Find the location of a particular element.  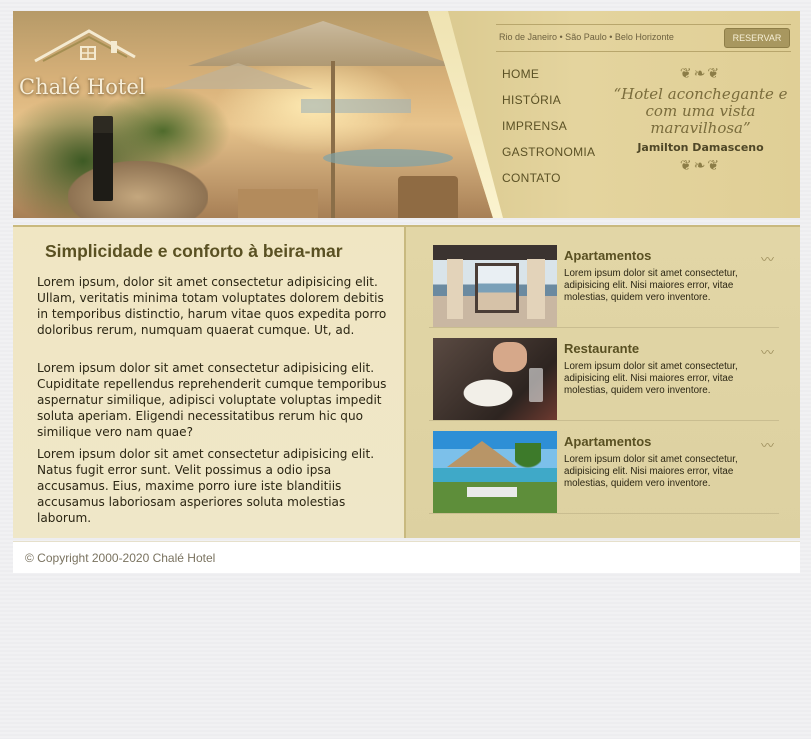

footer: © Copyright 2000-2020 Chalé Hotel is located at coordinates (406, 557).